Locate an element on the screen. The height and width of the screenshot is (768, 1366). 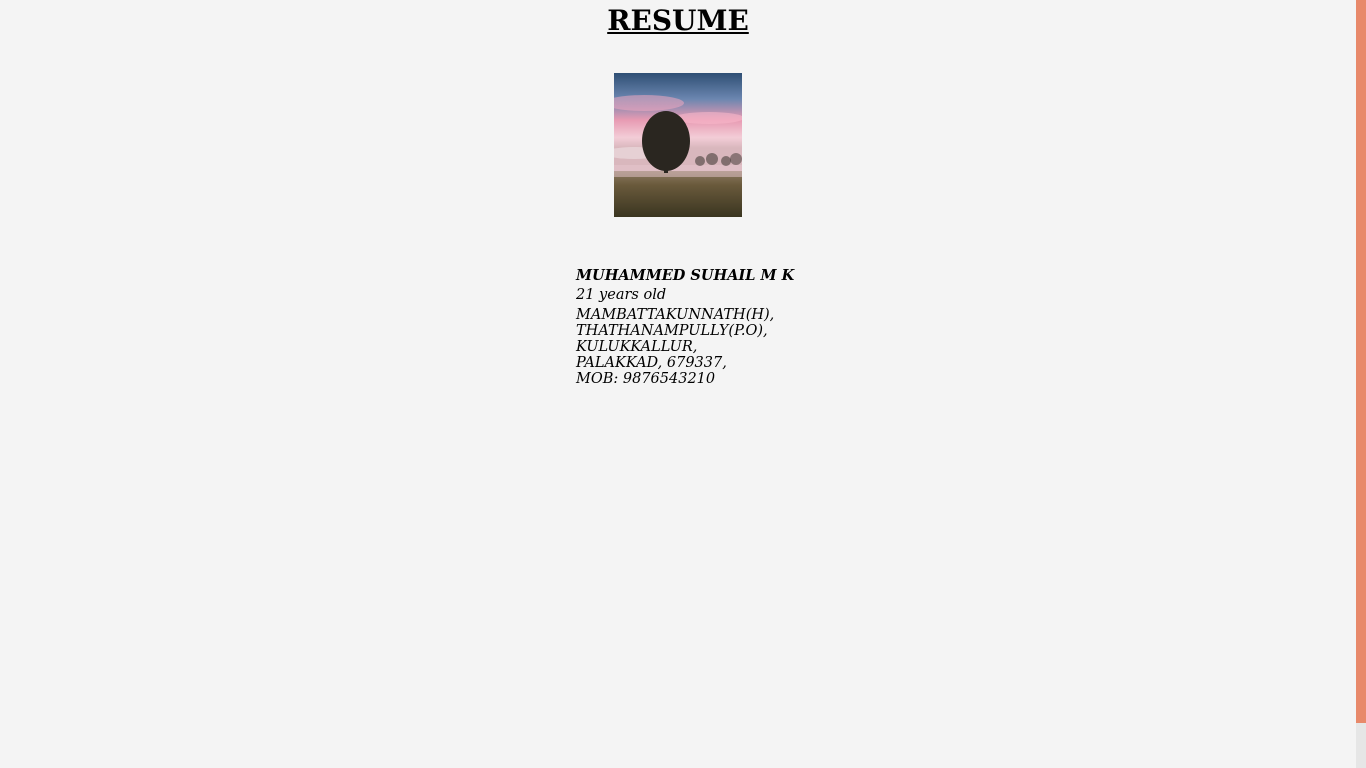
vertical-scrollbar is located at coordinates (1361, 384).